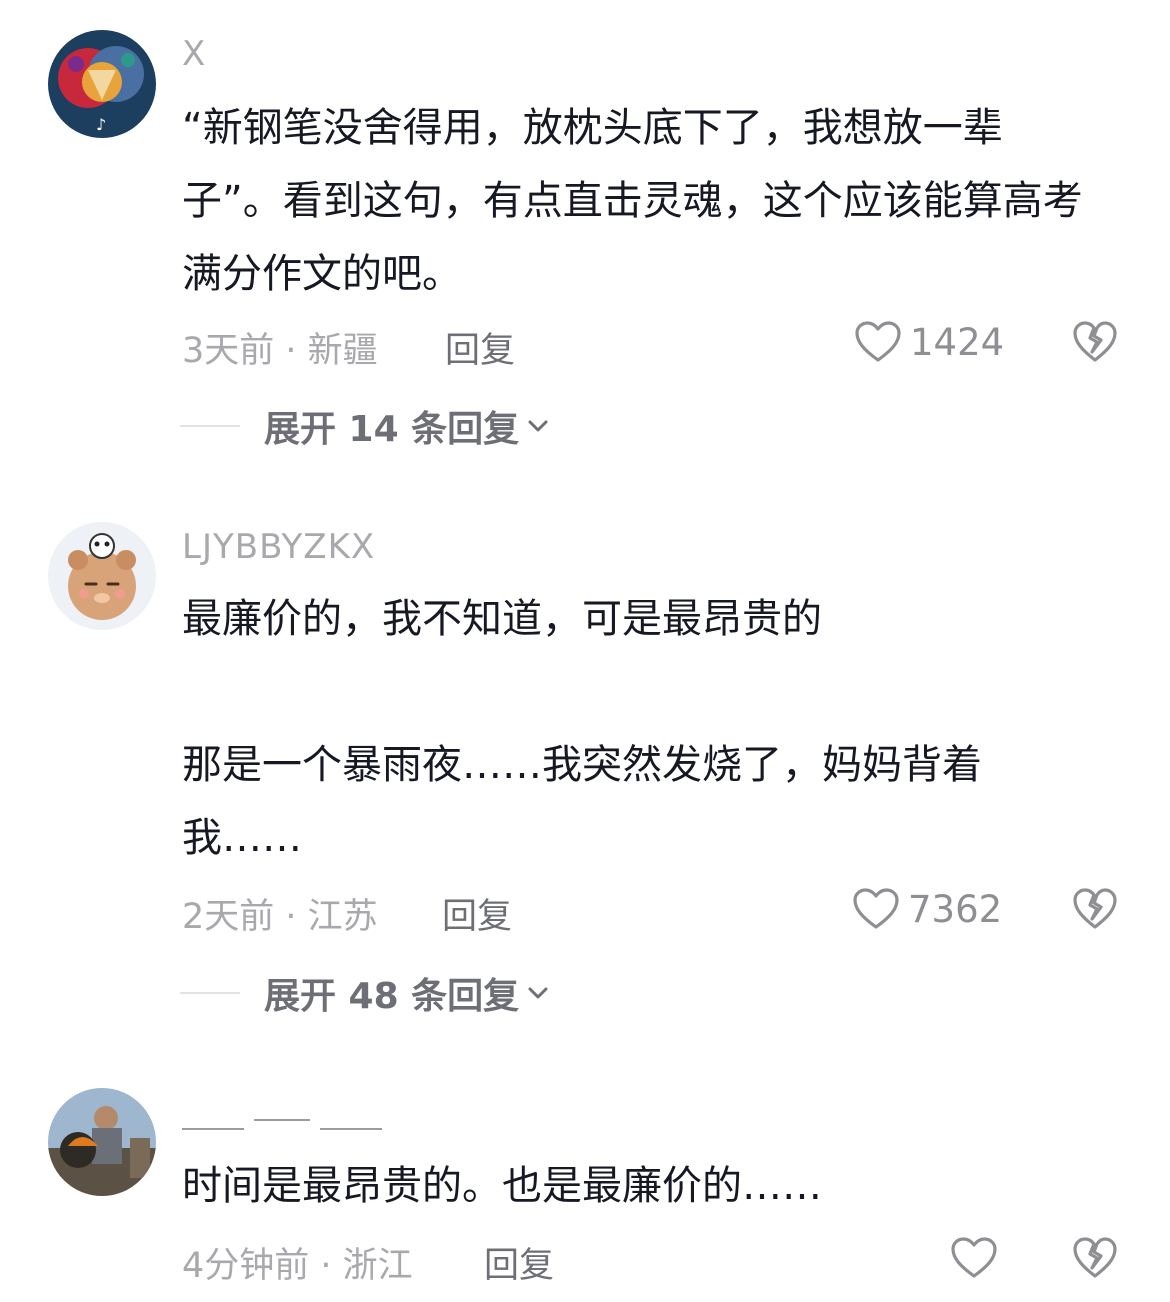  I want to click on like-button, so click(974, 1258).